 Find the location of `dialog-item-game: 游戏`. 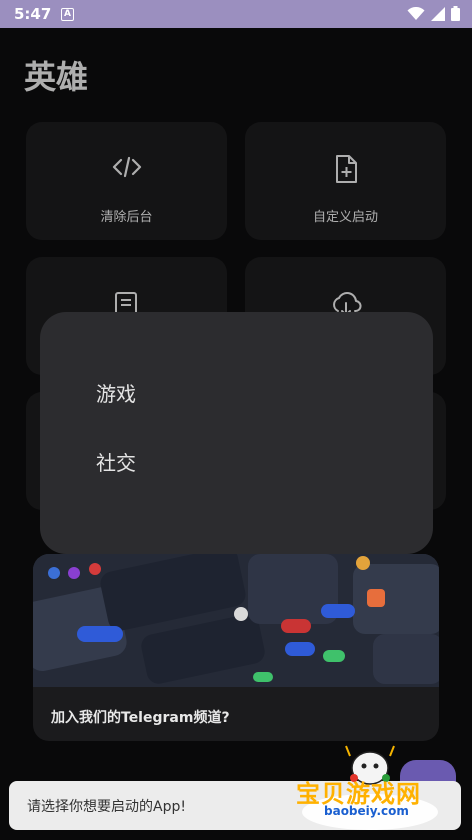

dialog-item-game: 游戏 is located at coordinates (116, 392).